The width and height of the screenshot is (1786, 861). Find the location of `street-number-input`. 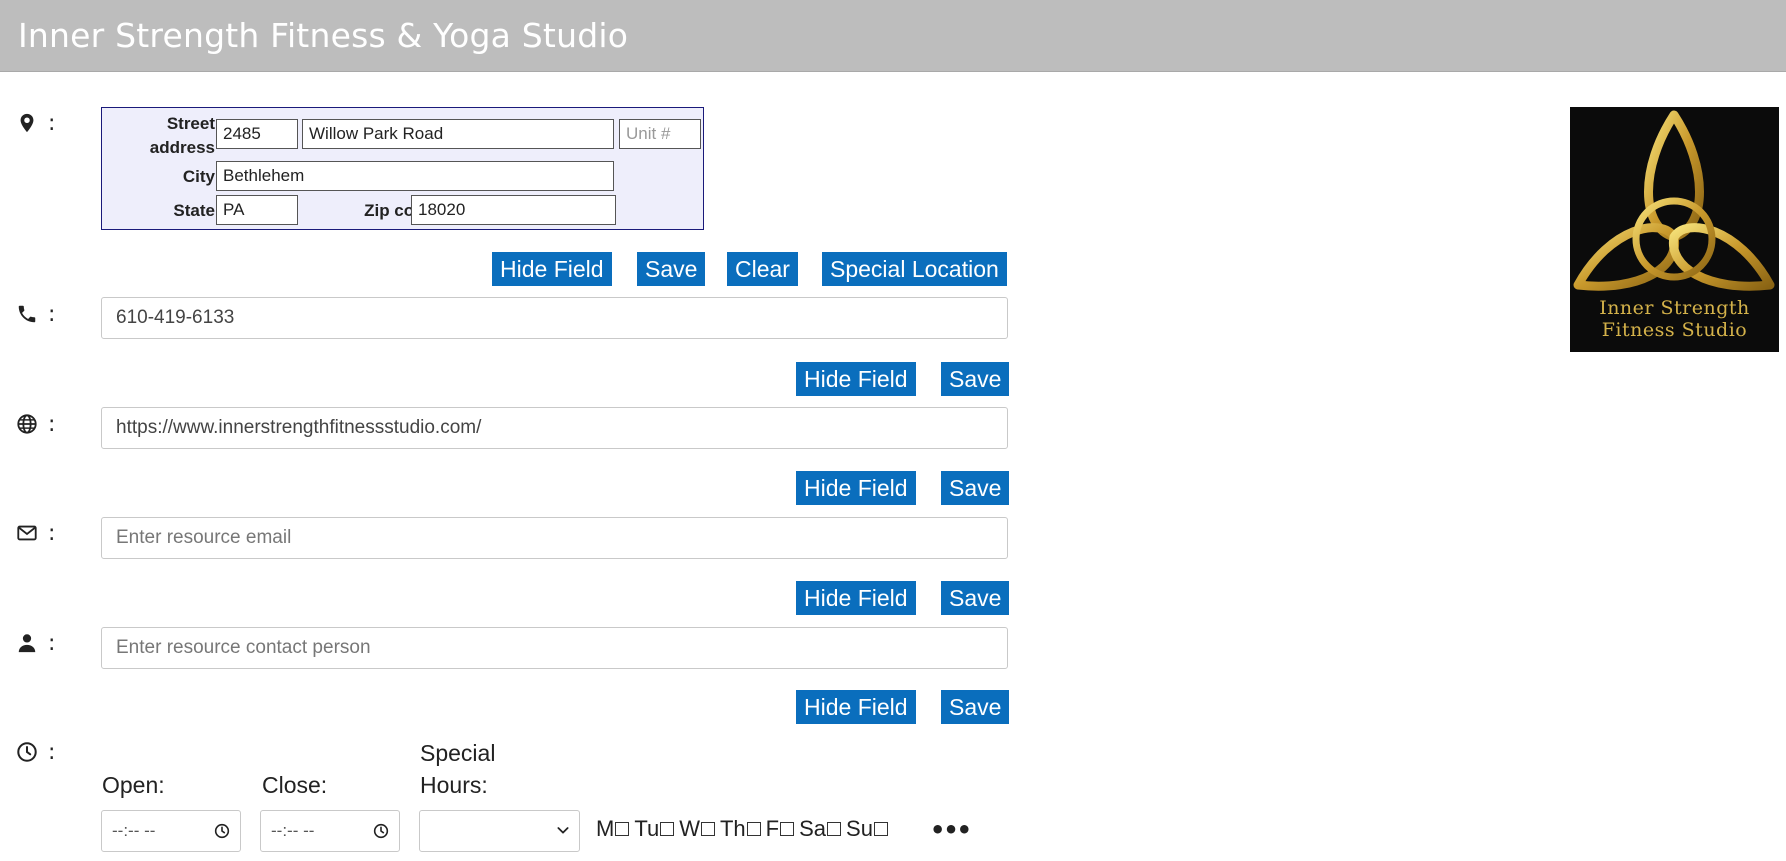

street-number-input is located at coordinates (257, 134).